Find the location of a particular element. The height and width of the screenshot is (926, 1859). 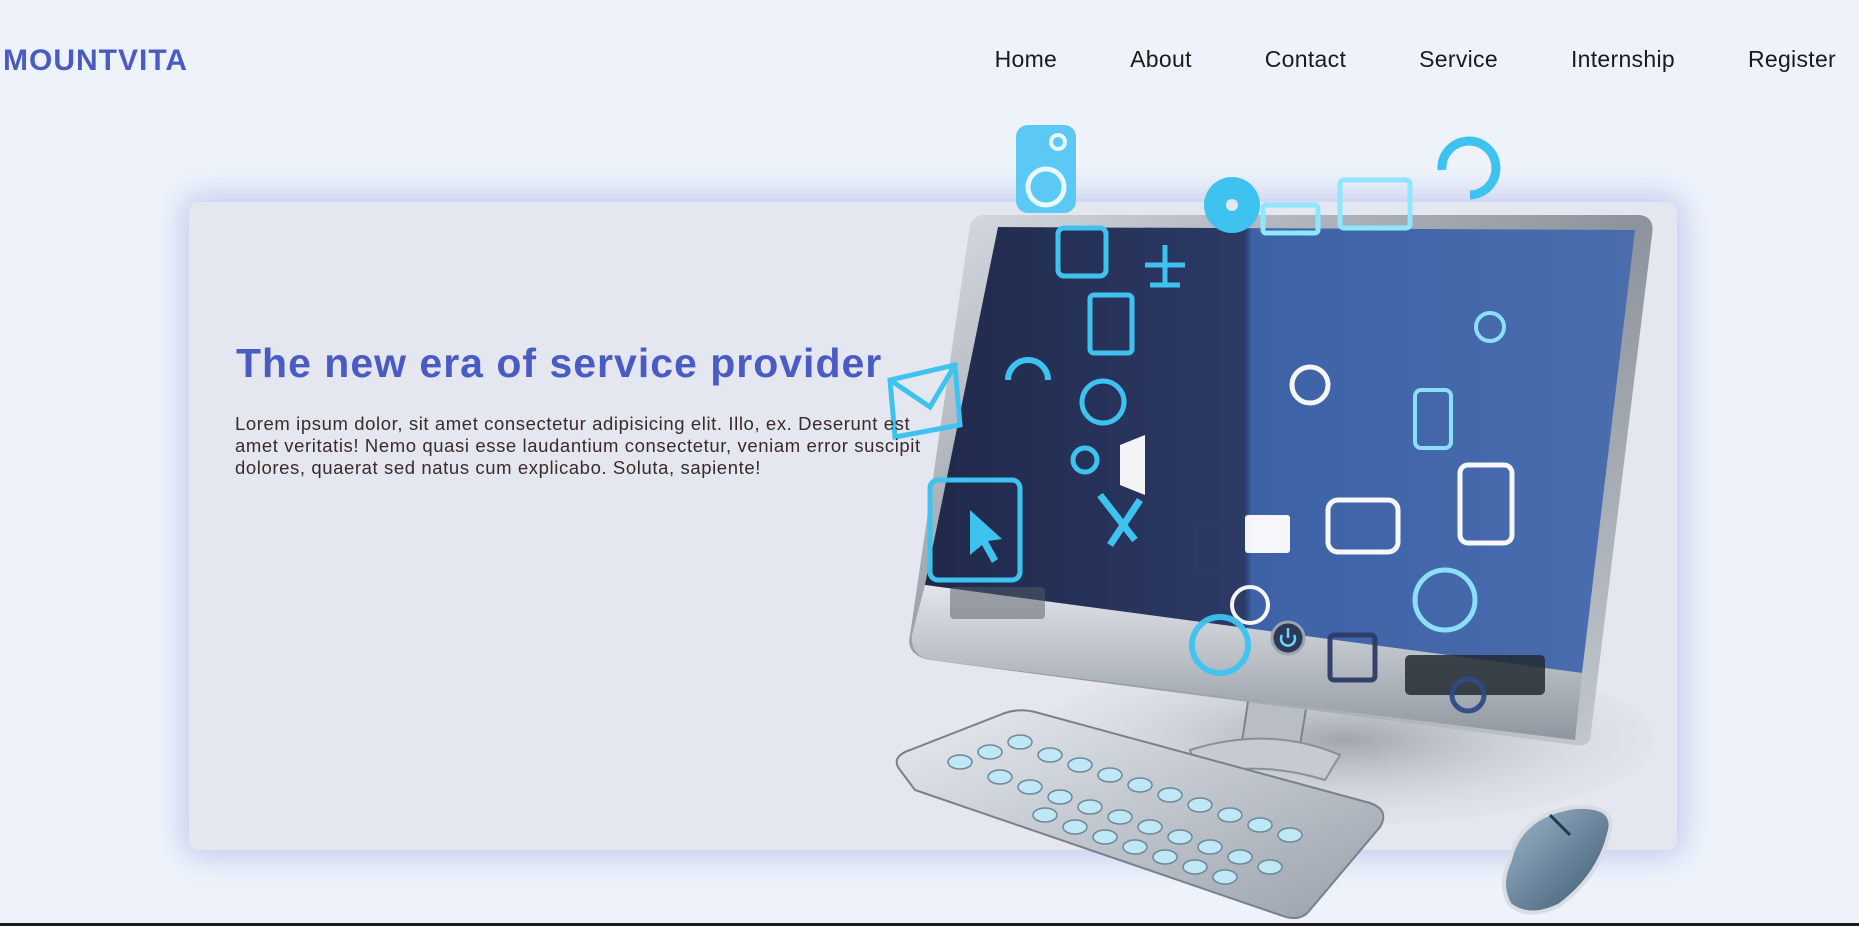

nav-link-service: Service is located at coordinates (1458, 59).